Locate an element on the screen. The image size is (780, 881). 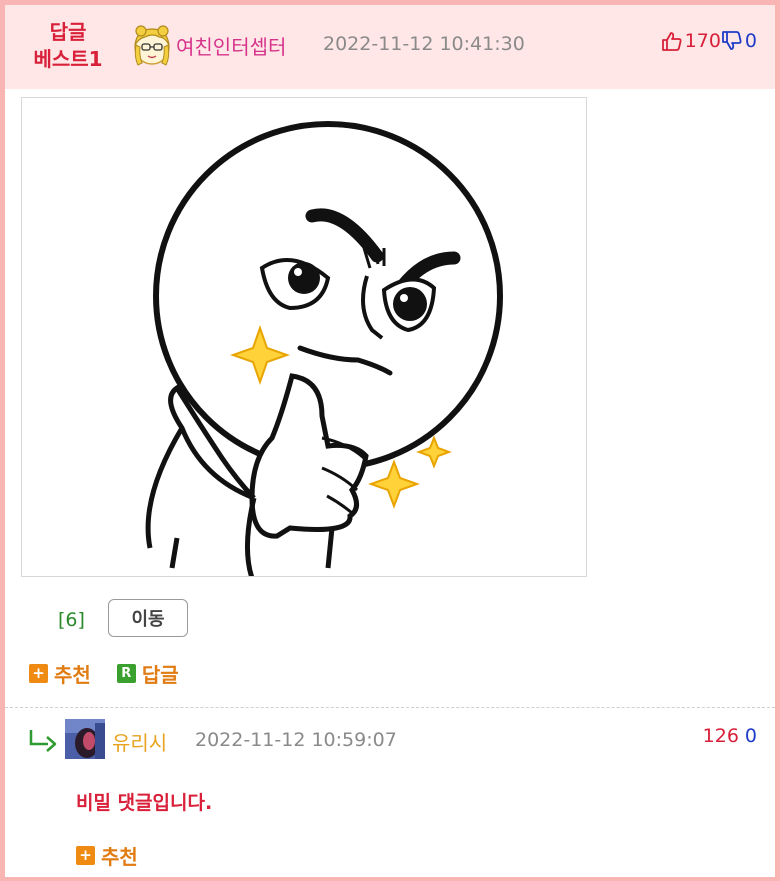
best-reply-badge: 답글 베스트1 is located at coordinates (68, 46).